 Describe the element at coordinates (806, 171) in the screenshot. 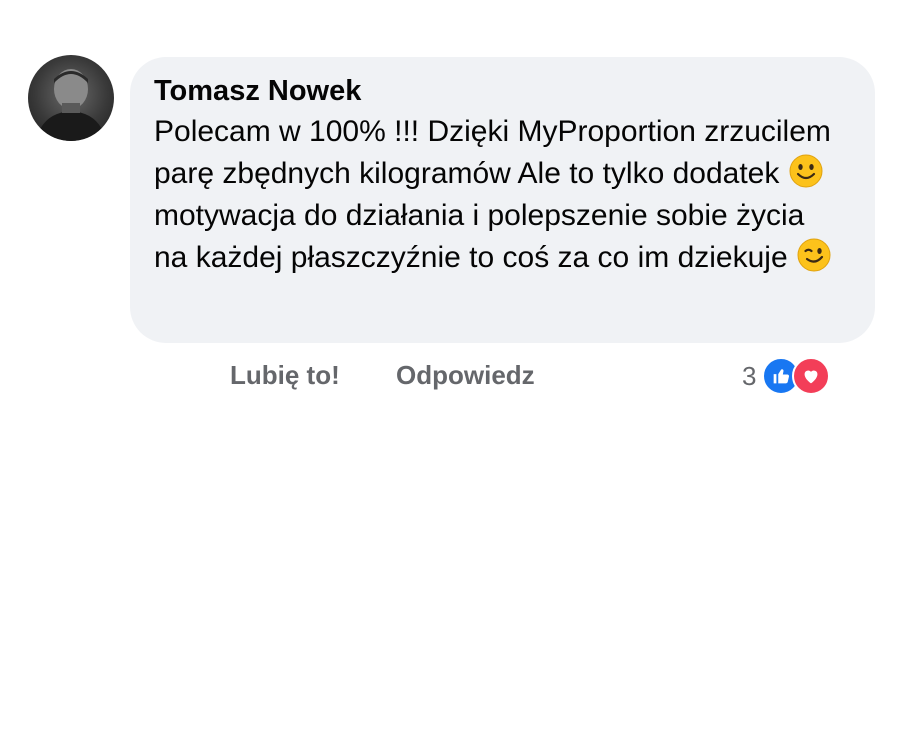

I see `slightly-smiling-face-icon` at that location.